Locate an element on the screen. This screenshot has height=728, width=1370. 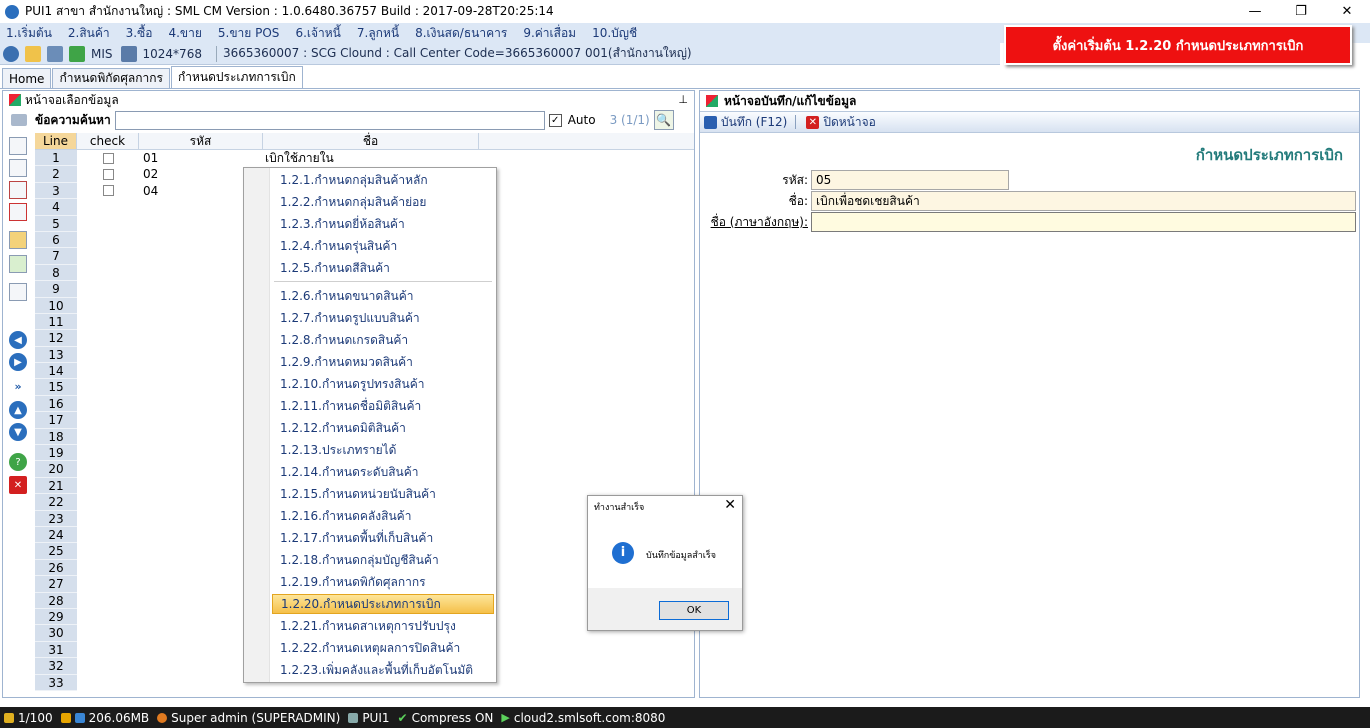
jump-menu-icon: » is located at coordinates (18, 386).